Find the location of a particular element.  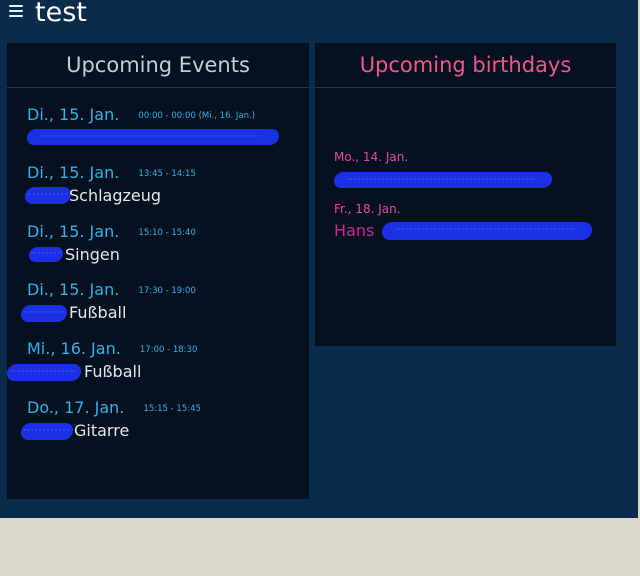

birthday-item: Fr., 18. Jan. Hans is located at coordinates (469, 222).